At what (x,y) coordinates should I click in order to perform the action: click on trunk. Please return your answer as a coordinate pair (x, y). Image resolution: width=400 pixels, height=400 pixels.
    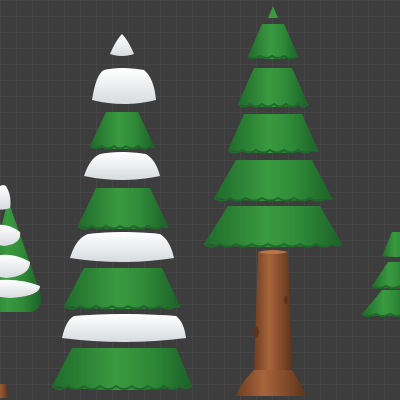
    Looking at the image, I should click on (273, 312).